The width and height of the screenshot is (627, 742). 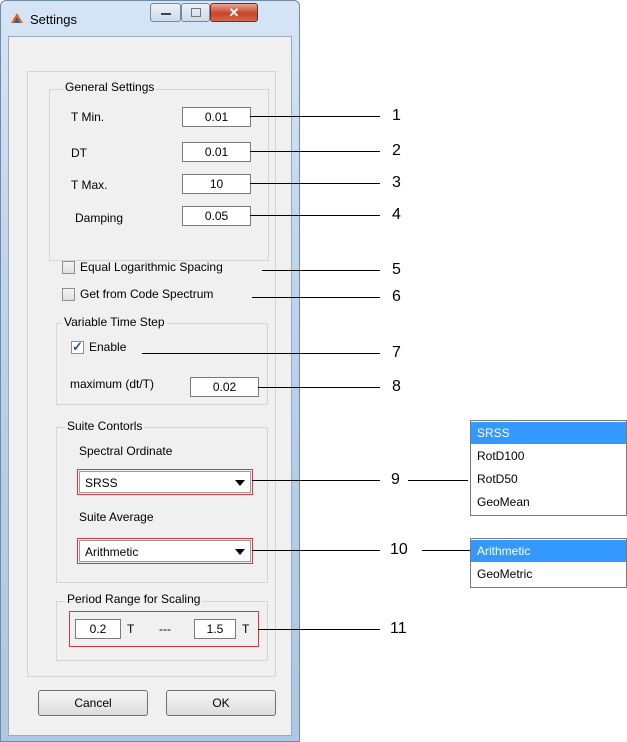 What do you see at coordinates (548, 502) in the screenshot?
I see `option-geomean: GeoMean` at bounding box center [548, 502].